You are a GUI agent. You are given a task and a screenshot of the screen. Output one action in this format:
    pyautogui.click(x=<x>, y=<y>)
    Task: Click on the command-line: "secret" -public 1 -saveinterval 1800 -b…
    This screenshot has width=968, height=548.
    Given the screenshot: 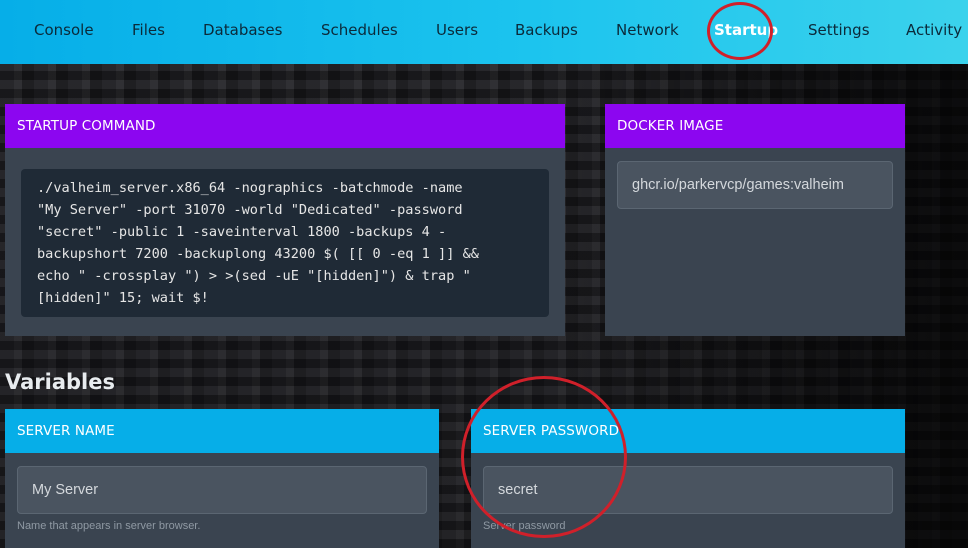 What is the action you would take?
    pyautogui.click(x=242, y=232)
    